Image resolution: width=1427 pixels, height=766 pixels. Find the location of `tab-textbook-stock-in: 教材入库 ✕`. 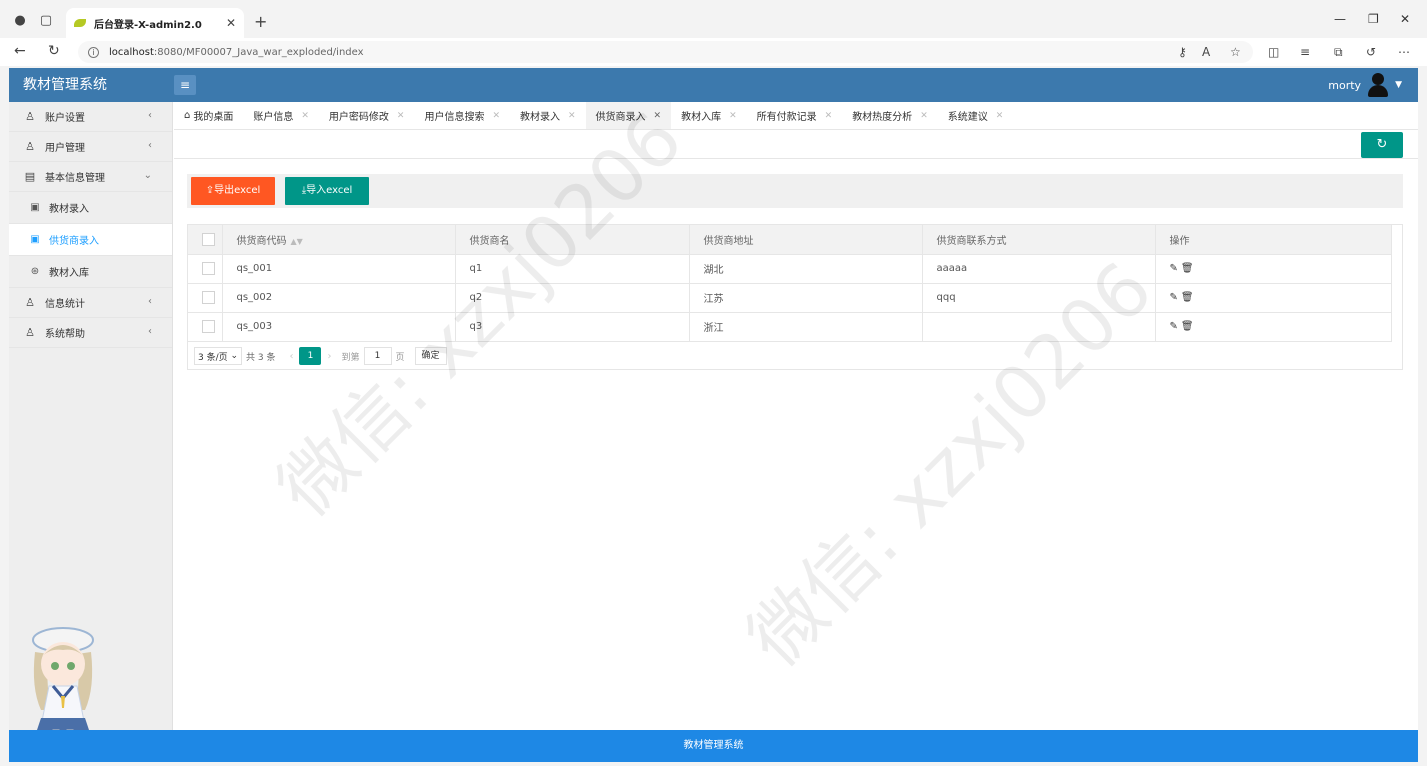

tab-textbook-stock-in: 教材入库 ✕ is located at coordinates (709, 115).